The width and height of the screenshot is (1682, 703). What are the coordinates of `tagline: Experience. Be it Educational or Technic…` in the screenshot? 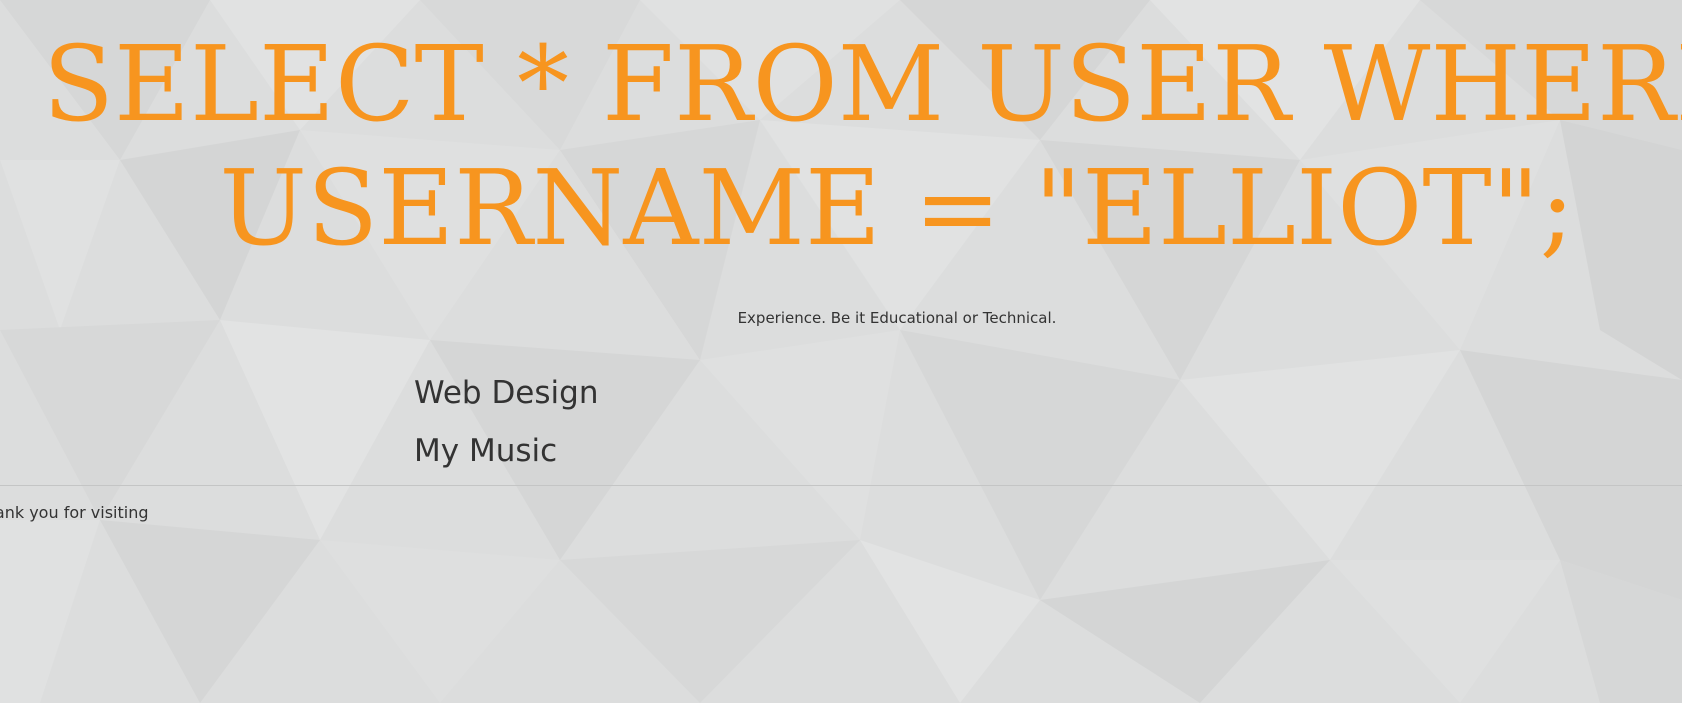 It's located at (897, 318).